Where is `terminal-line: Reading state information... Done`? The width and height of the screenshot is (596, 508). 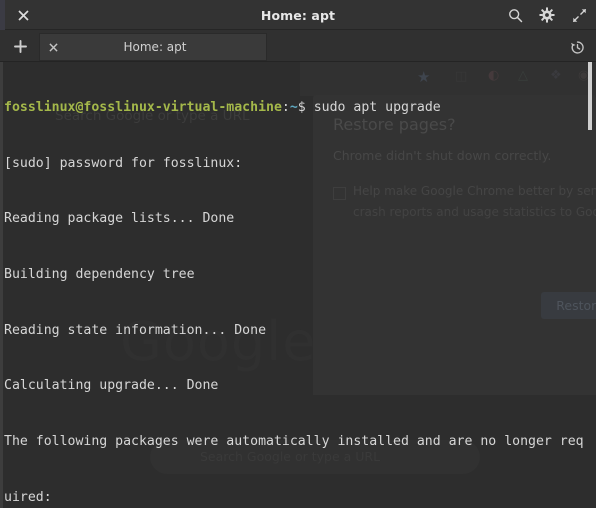
terminal-line: Reading state information... Done is located at coordinates (135, 330).